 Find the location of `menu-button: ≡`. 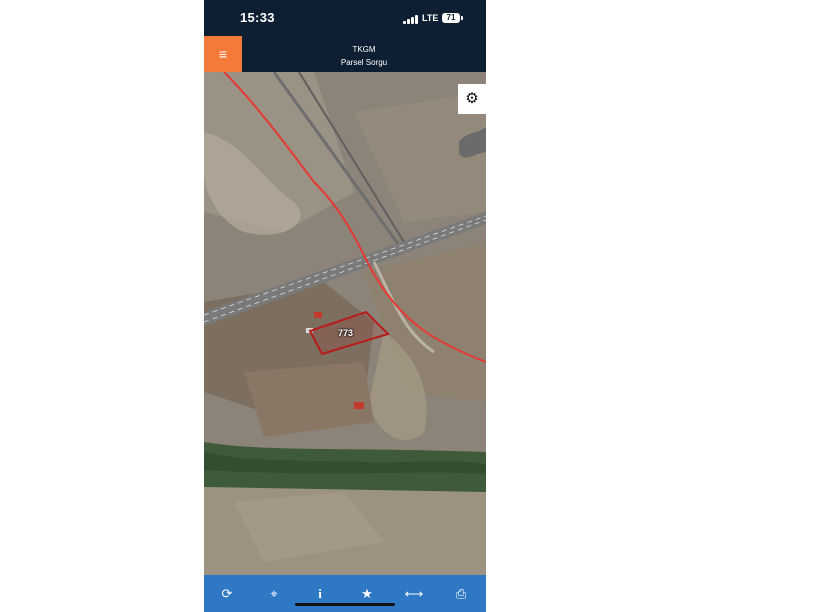

menu-button: ≡ is located at coordinates (223, 54).